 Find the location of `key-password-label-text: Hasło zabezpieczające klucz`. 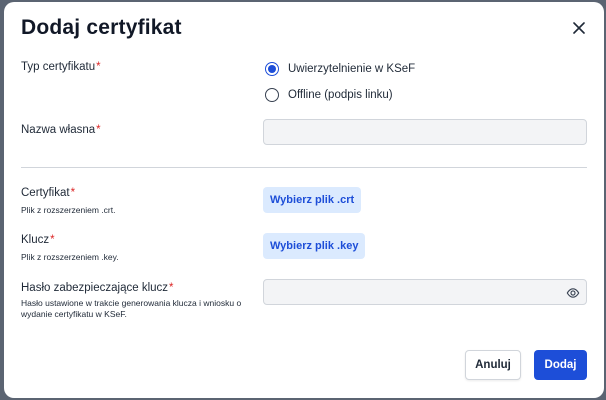

key-password-label-text: Hasło zabezpieczające klucz is located at coordinates (95, 288).